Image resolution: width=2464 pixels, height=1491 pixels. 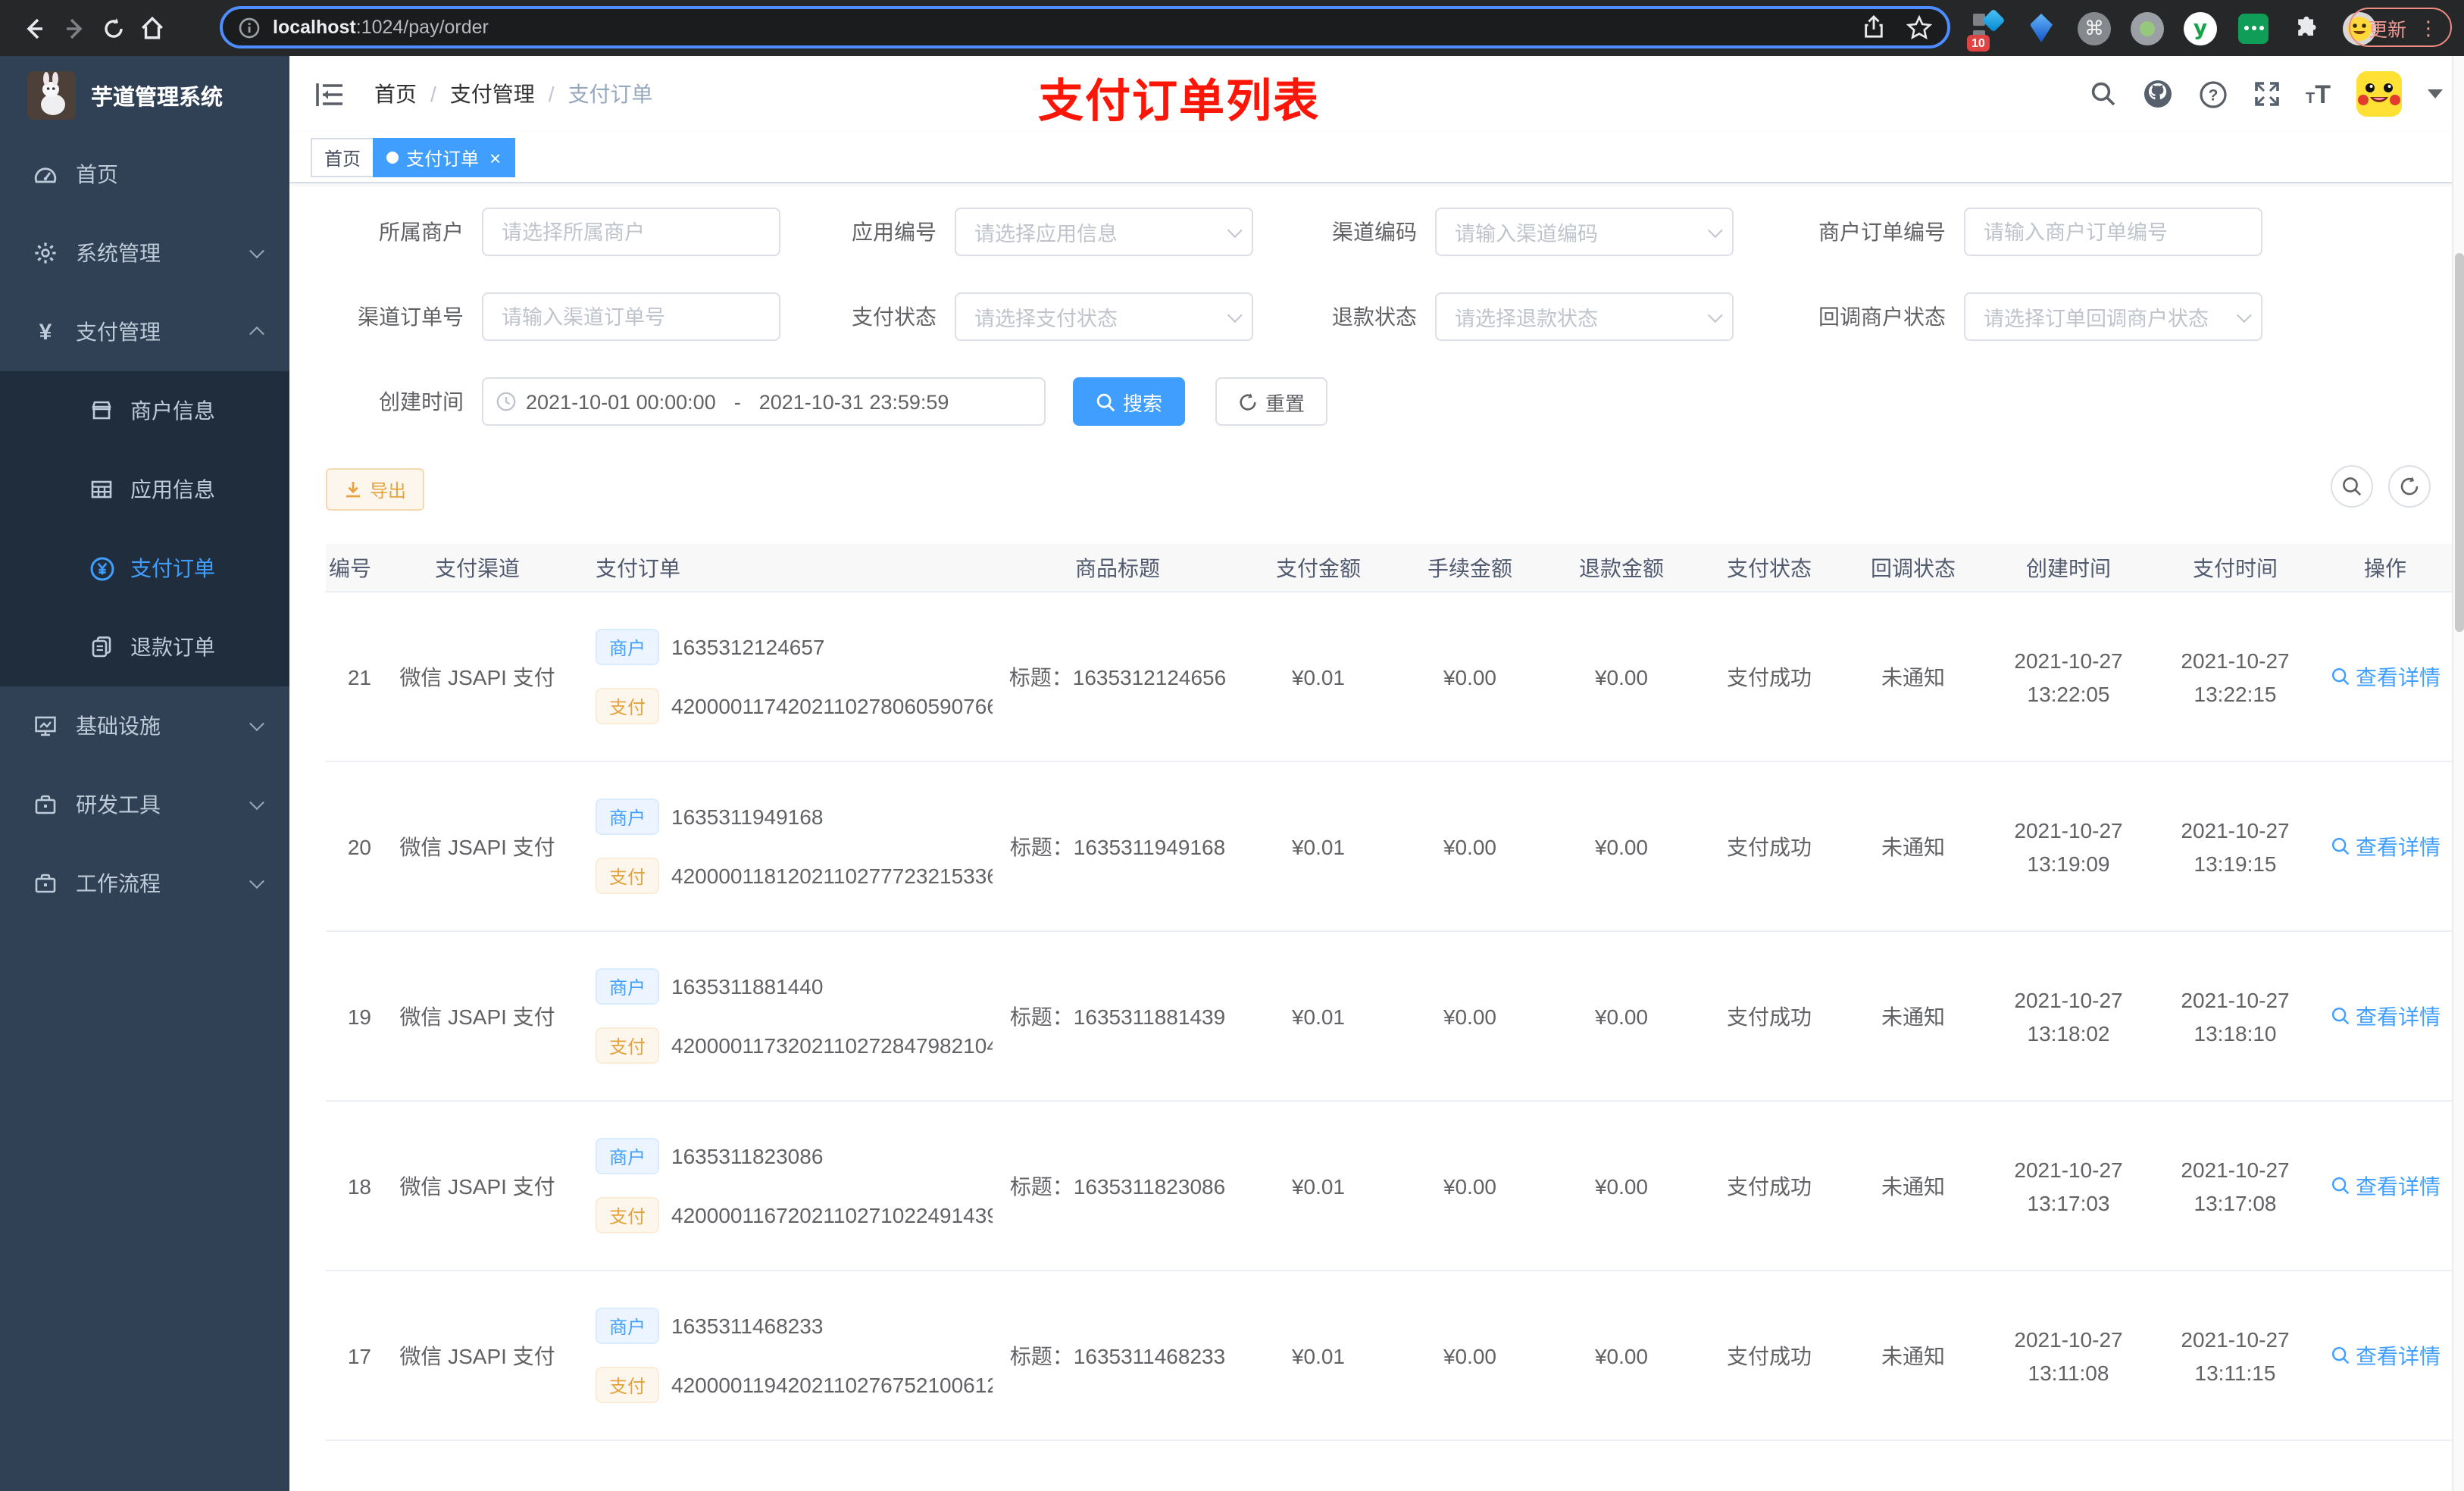 What do you see at coordinates (2459, 442) in the screenshot?
I see `scrollbar-thumb` at bounding box center [2459, 442].